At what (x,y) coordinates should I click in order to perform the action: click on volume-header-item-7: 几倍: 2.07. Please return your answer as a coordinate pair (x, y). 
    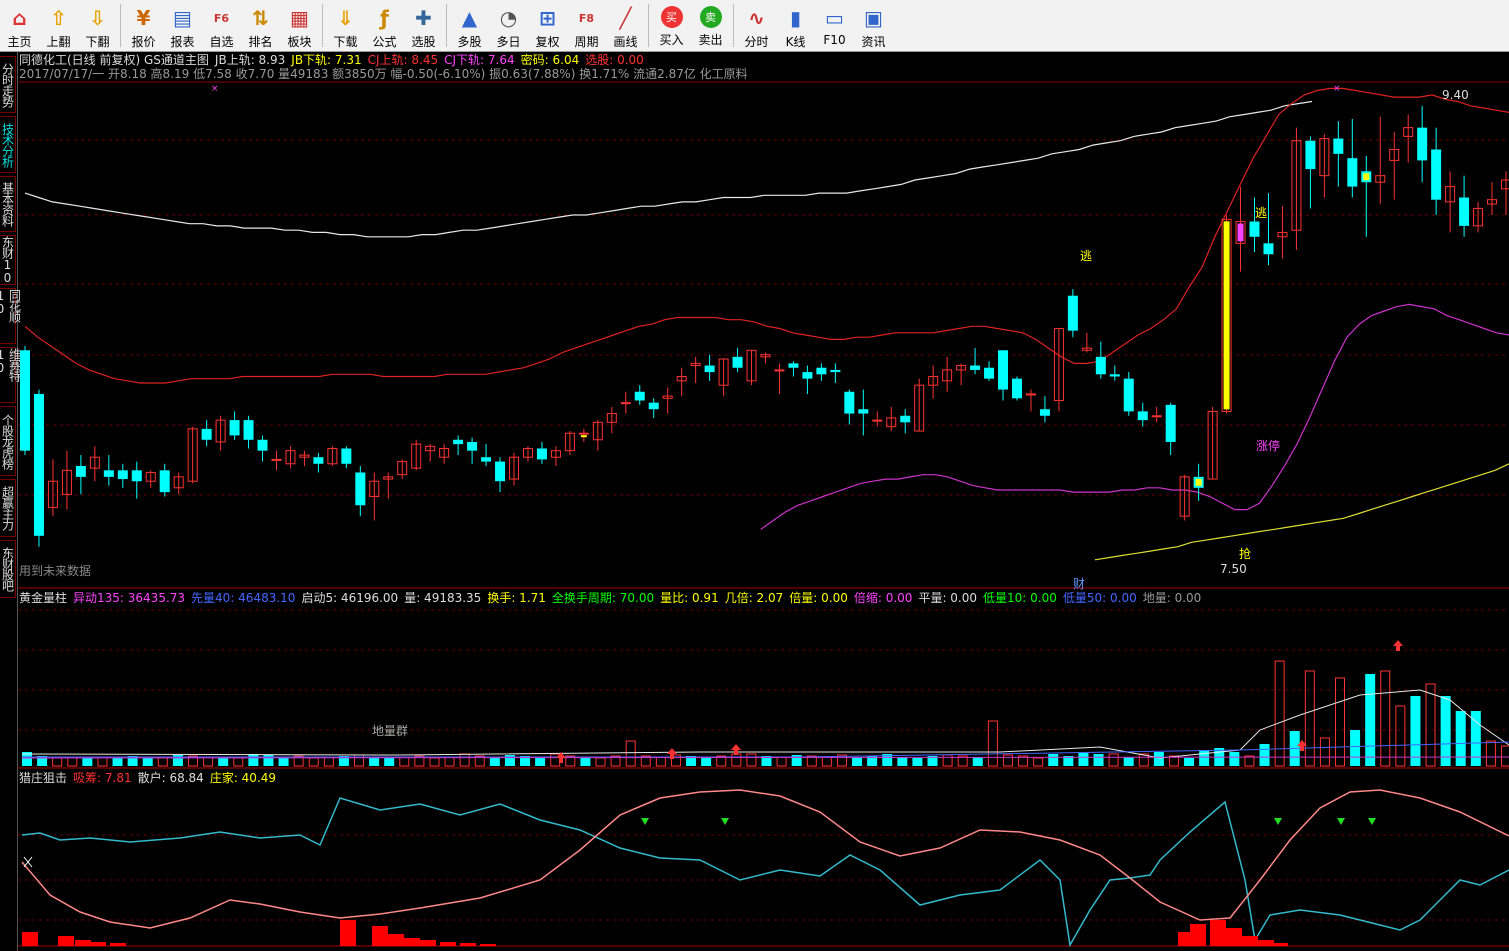
    Looking at the image, I should click on (754, 598).